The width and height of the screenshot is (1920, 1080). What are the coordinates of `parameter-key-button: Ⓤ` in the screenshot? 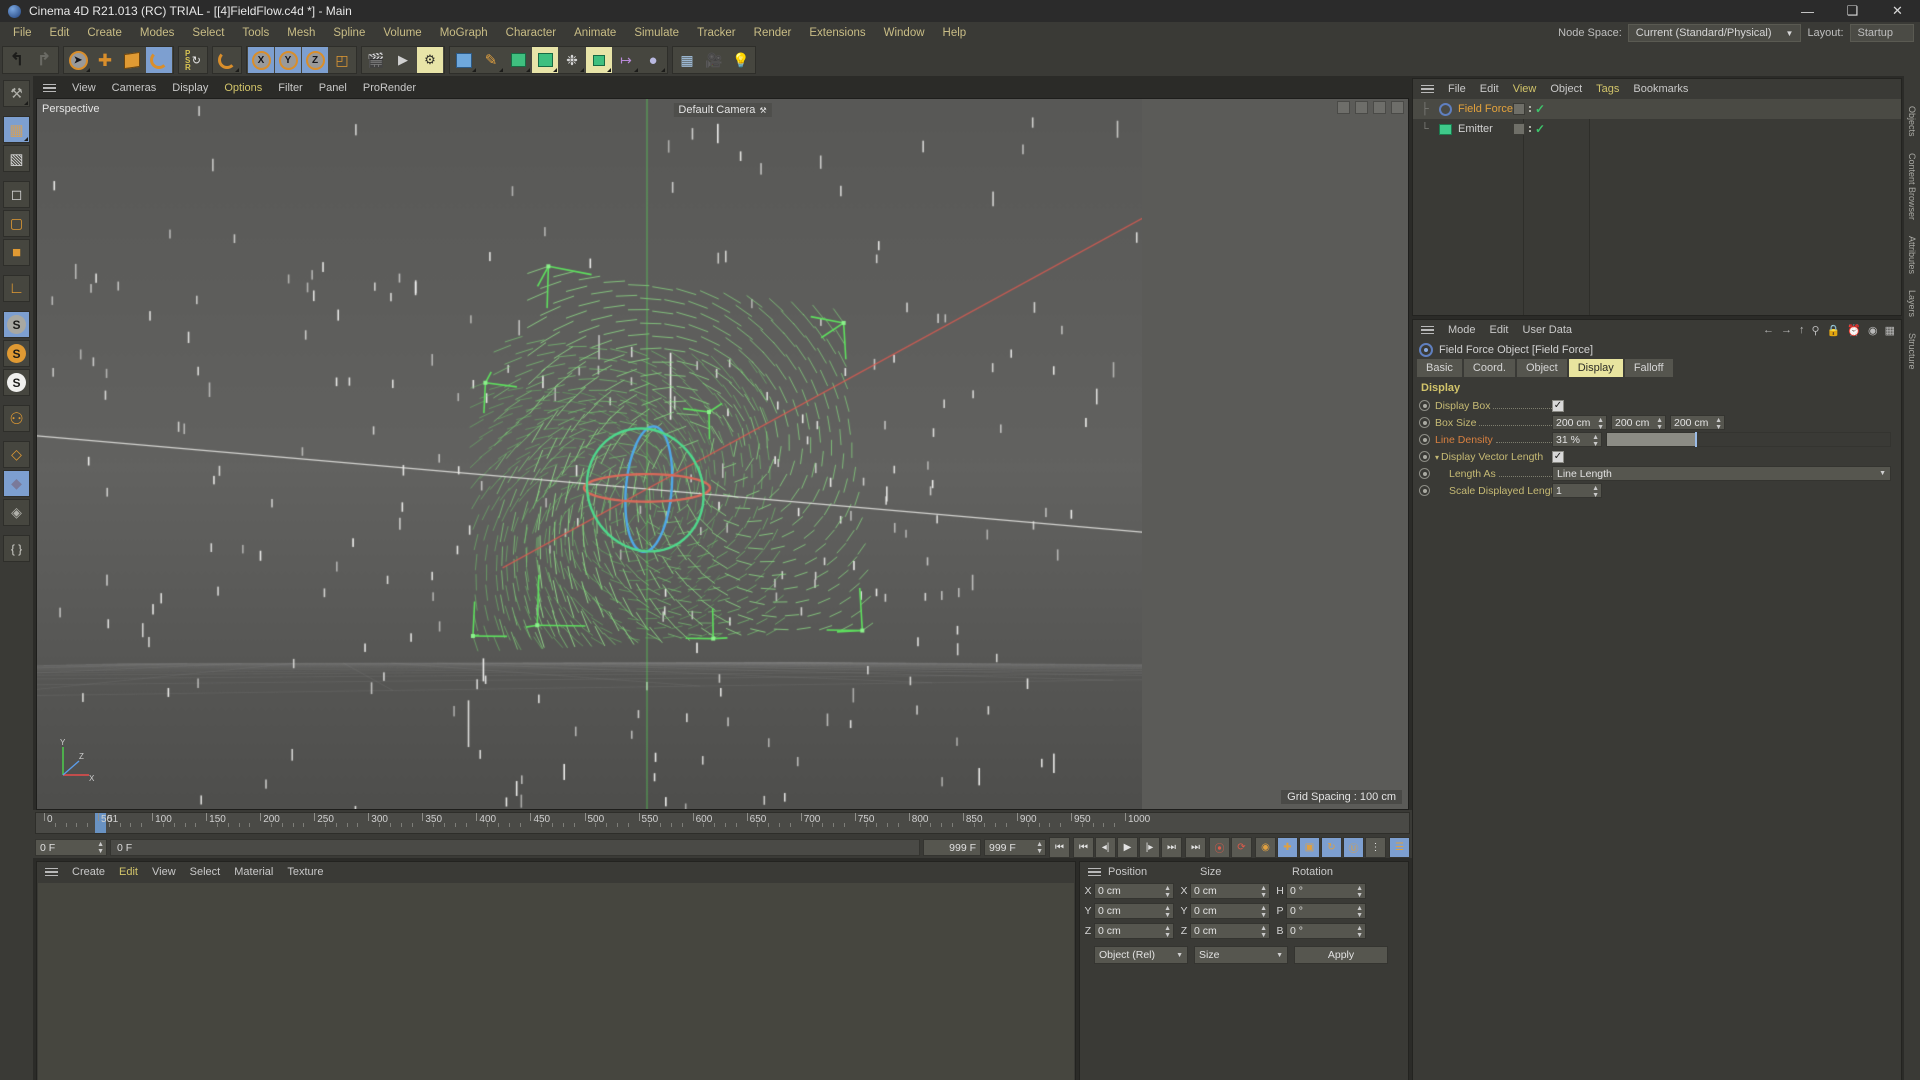 It's located at (1353, 847).